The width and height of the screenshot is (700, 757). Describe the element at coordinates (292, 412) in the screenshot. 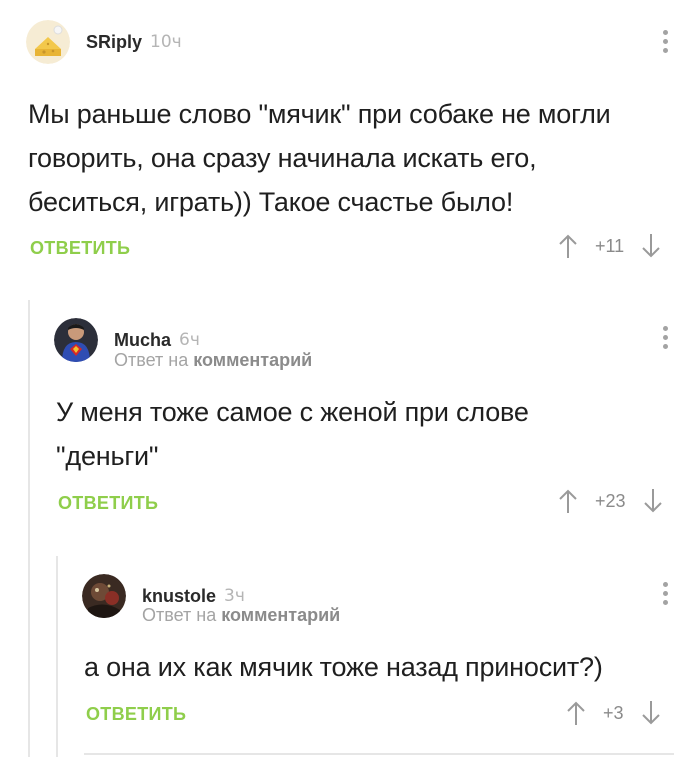

I see `comment-text-line: У меня тоже самое с женой при слове` at that location.